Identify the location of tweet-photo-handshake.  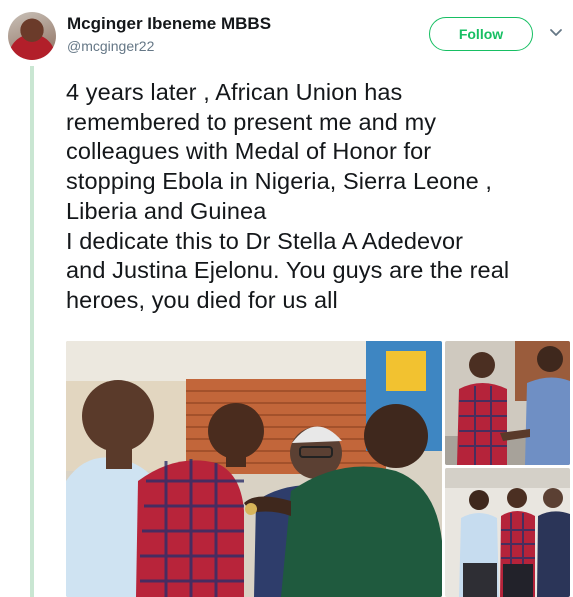
(507, 403).